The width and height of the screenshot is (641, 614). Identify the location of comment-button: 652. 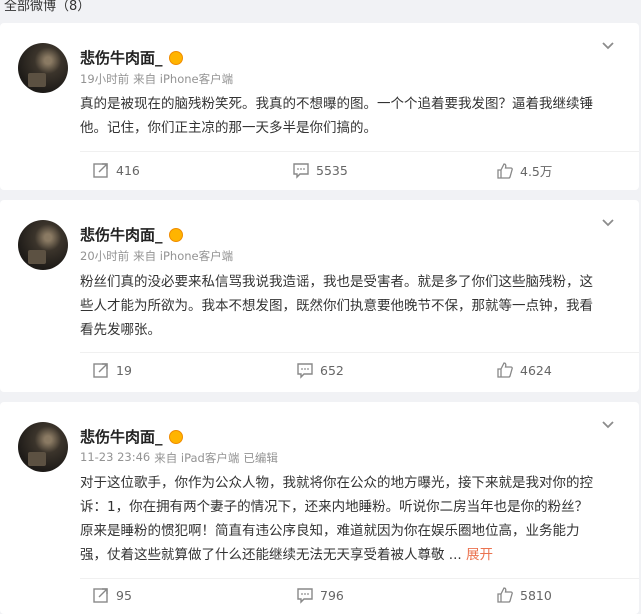
(320, 370).